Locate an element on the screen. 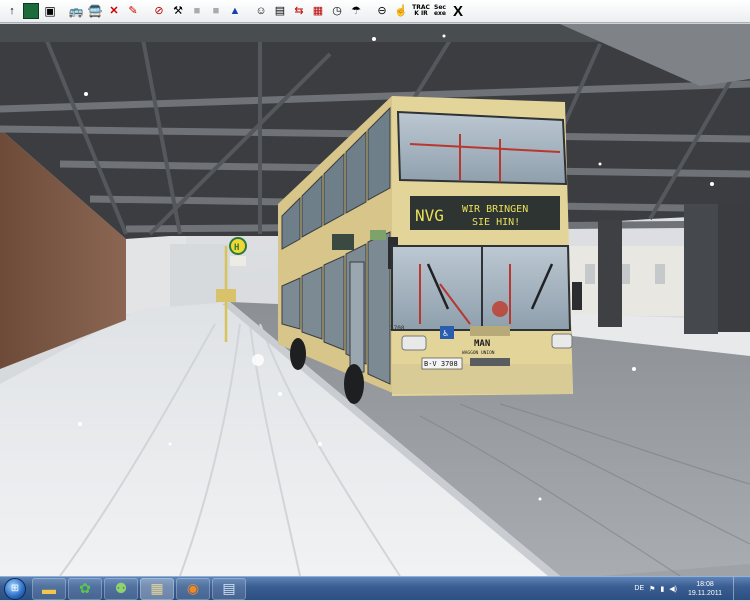  fleet-number: 3708 is located at coordinates (397, 328).